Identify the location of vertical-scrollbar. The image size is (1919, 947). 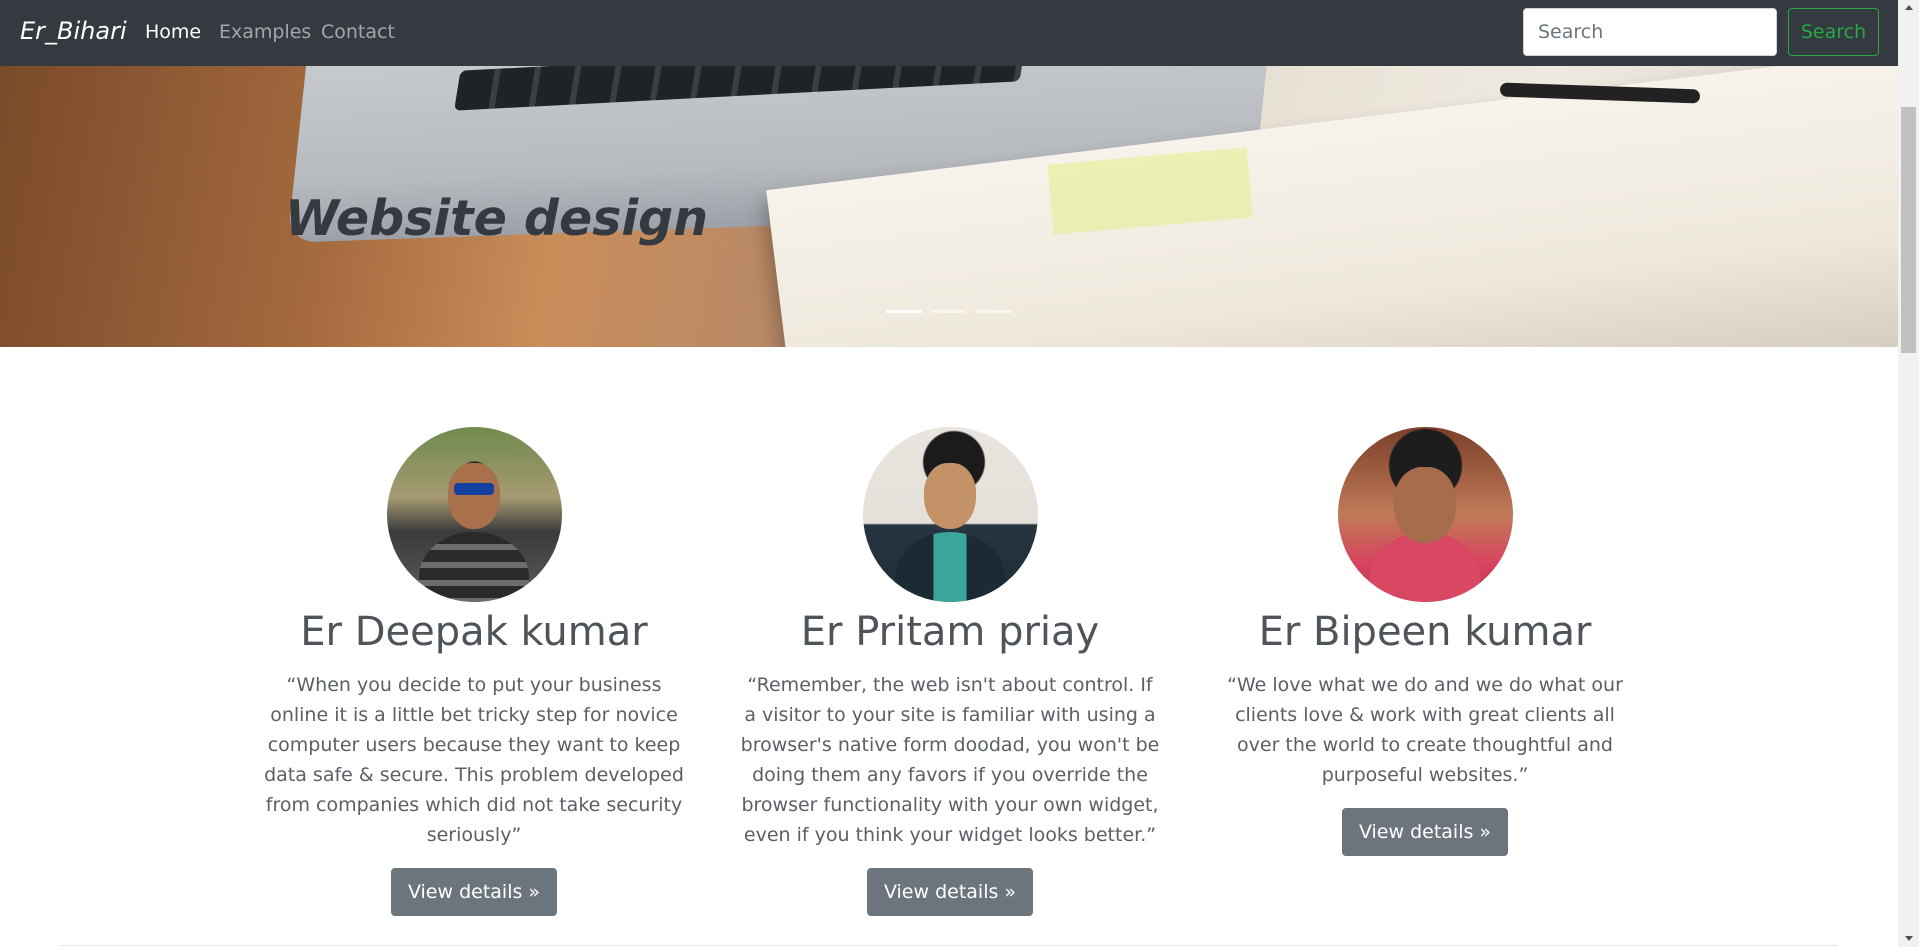
(1908, 473).